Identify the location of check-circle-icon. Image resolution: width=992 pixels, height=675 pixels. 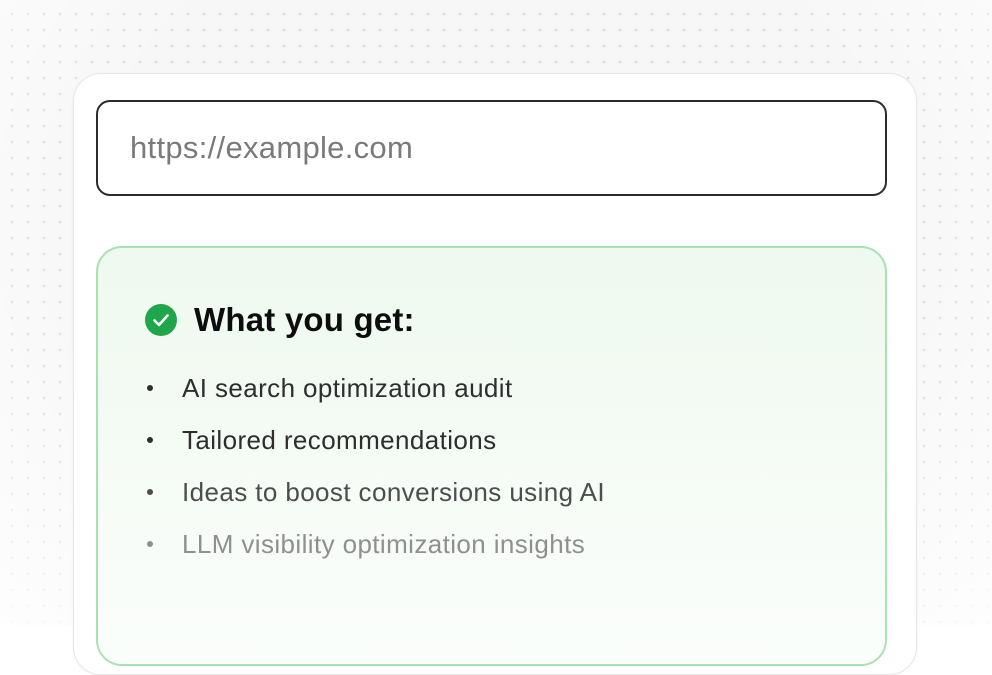
(161, 320).